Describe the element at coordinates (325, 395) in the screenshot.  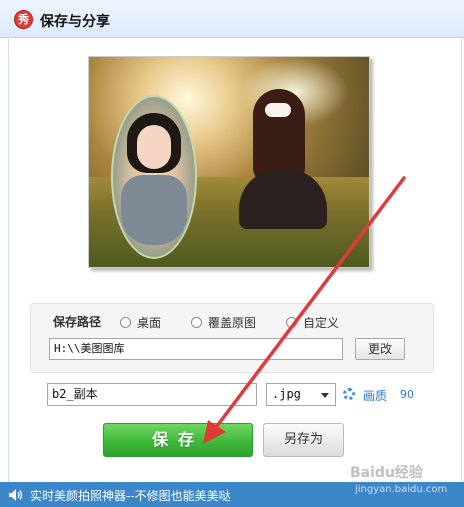
I see `chevron-down-icon` at that location.